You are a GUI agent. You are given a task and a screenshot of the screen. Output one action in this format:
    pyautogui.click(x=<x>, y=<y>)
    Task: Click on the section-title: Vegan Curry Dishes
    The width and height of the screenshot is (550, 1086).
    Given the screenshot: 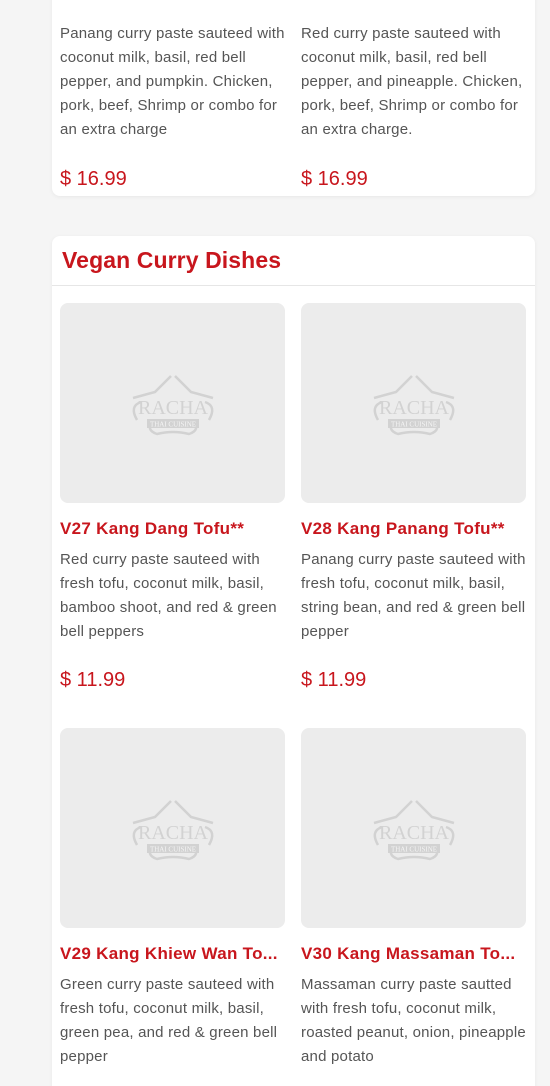 What is the action you would take?
    pyautogui.click(x=172, y=260)
    